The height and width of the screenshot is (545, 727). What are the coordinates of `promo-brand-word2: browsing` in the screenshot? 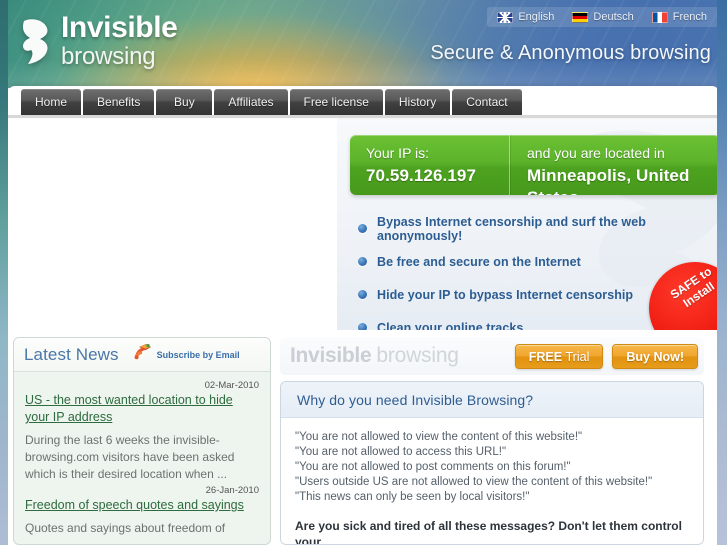 It's located at (417, 355).